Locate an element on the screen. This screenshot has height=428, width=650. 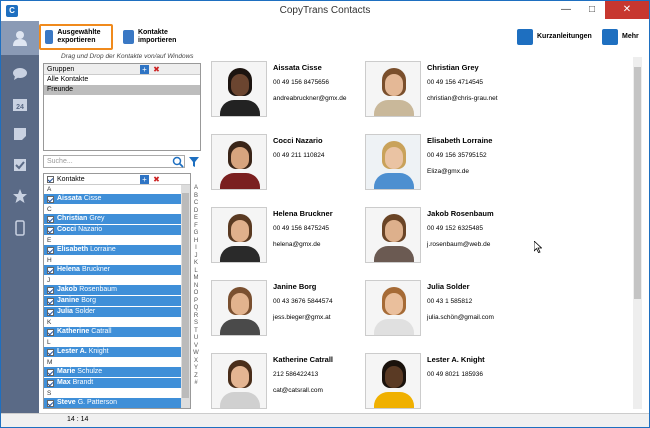
contact-phone: 00 43 3676 5844574 is located at coordinates (303, 301).